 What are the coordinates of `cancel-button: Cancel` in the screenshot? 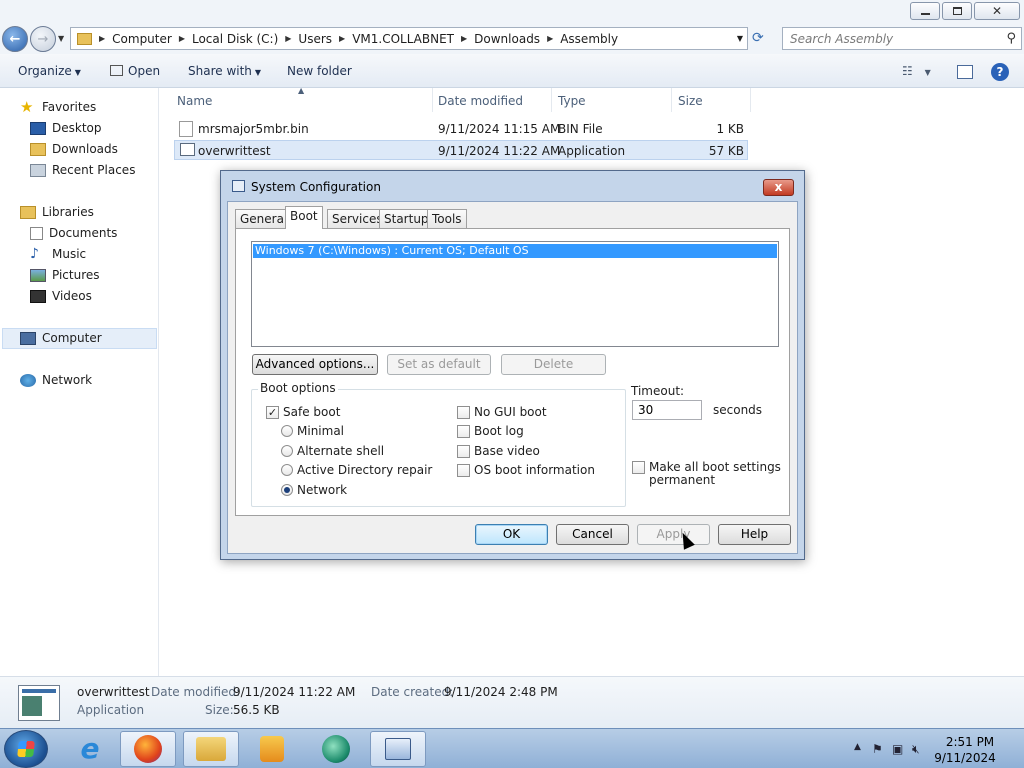 It's located at (592, 534).